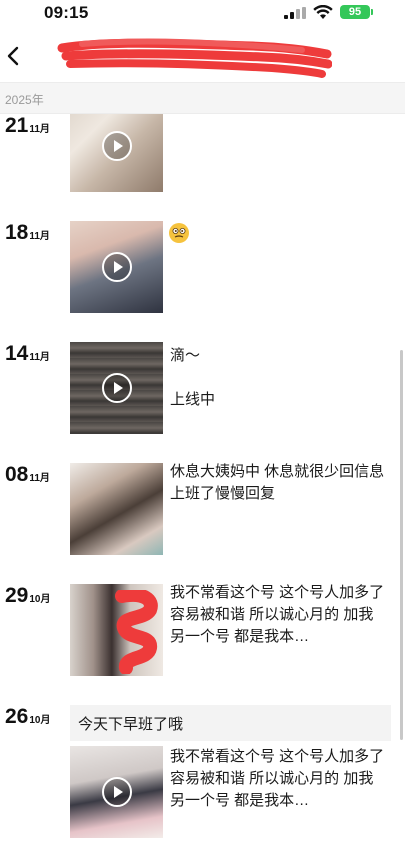  I want to click on nav-bar, so click(202, 56).